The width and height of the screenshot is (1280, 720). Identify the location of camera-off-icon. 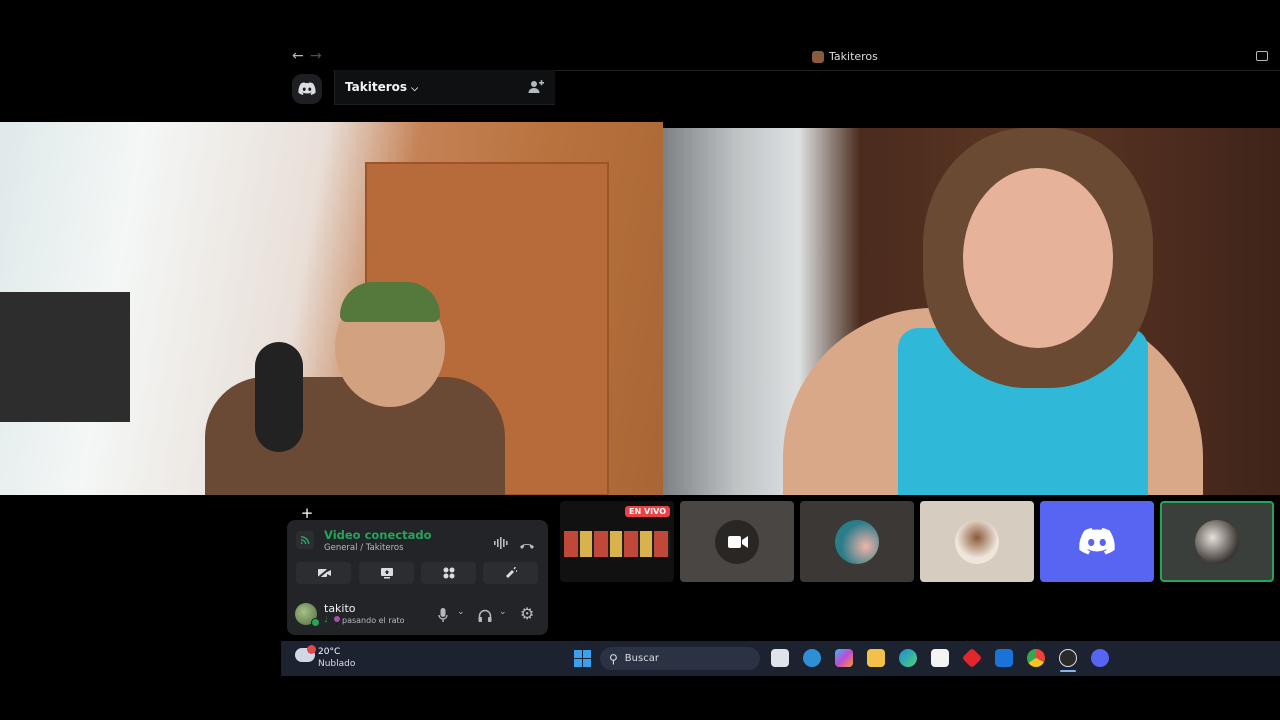
(323, 573).